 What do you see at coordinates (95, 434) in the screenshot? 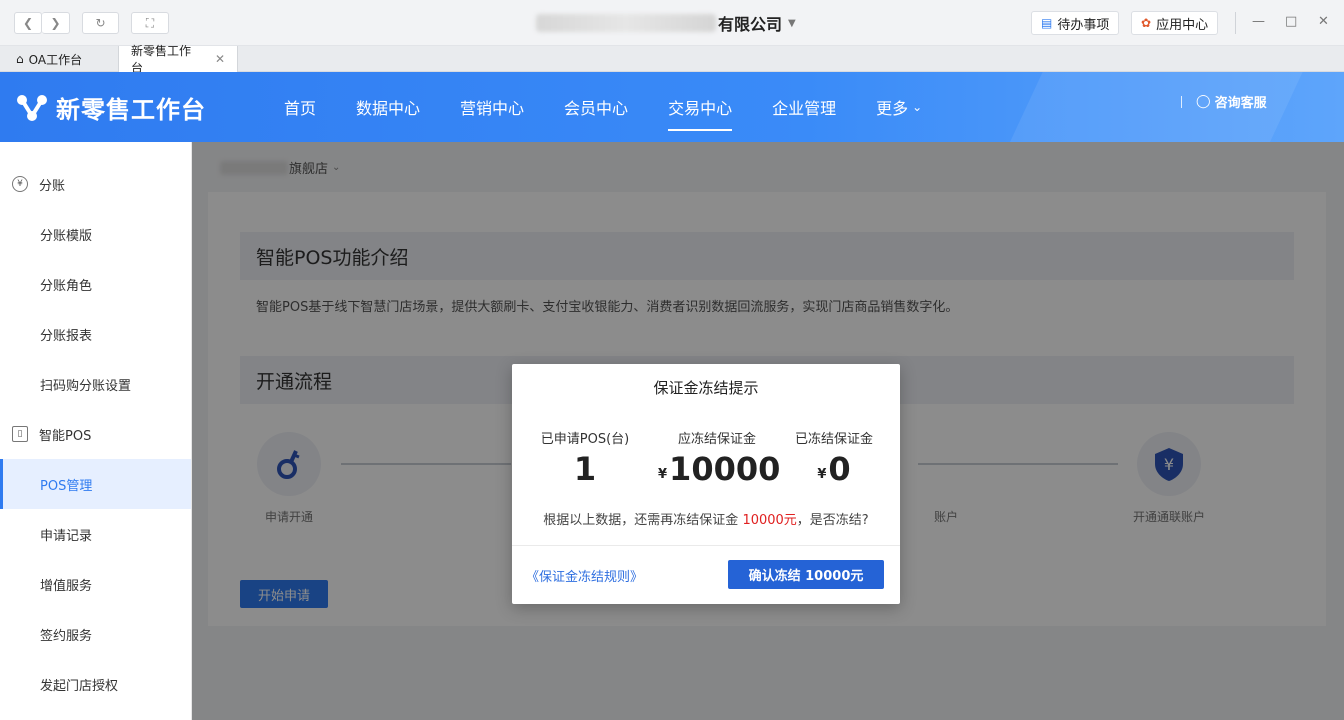
I see `sidebar-group-smart-pos: ▯ 智能POS` at bounding box center [95, 434].